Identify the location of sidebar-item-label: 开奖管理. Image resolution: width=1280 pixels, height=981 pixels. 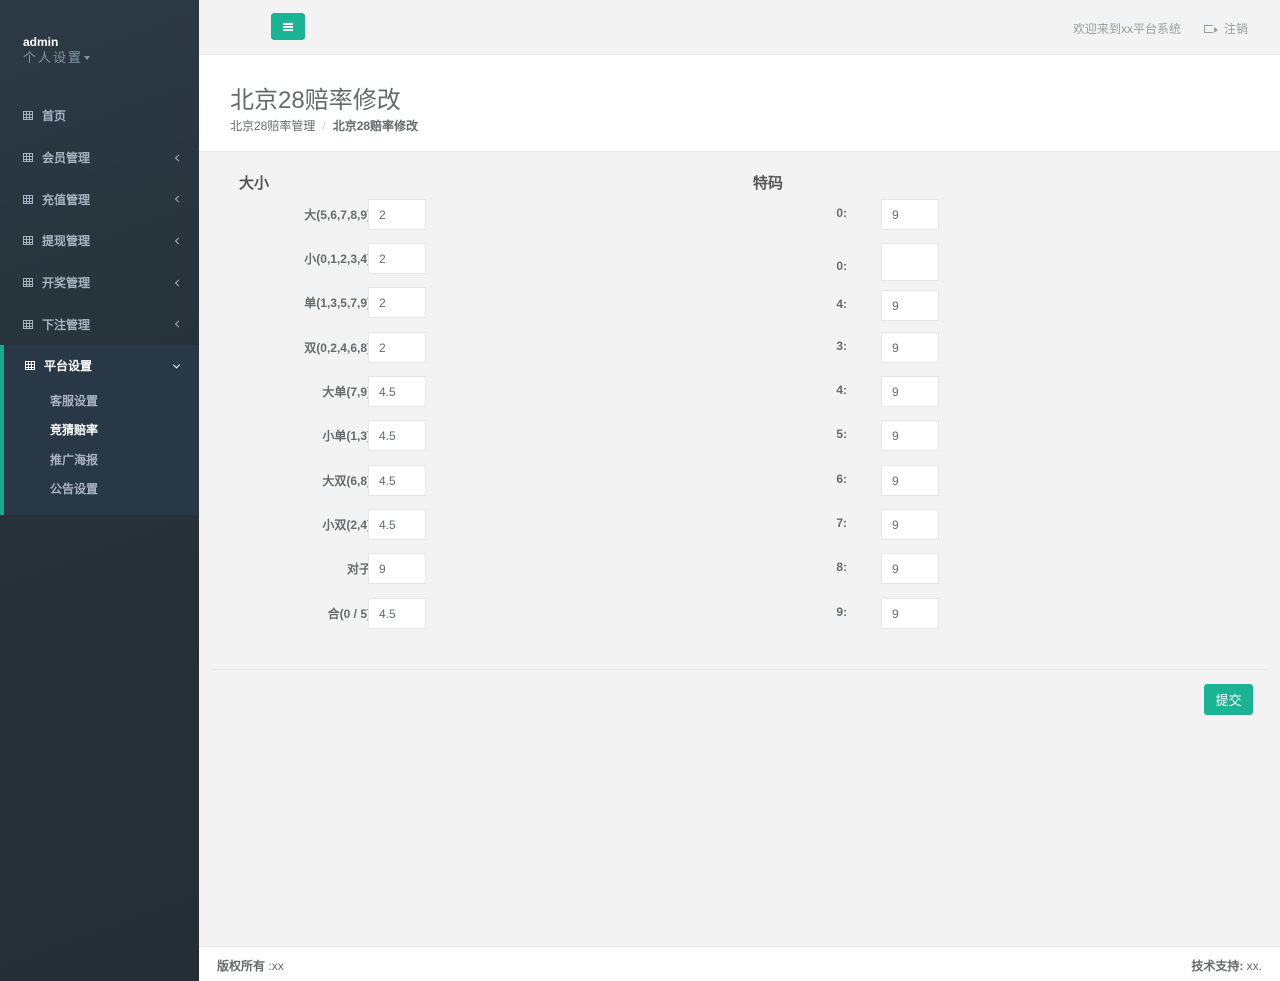
(66, 283).